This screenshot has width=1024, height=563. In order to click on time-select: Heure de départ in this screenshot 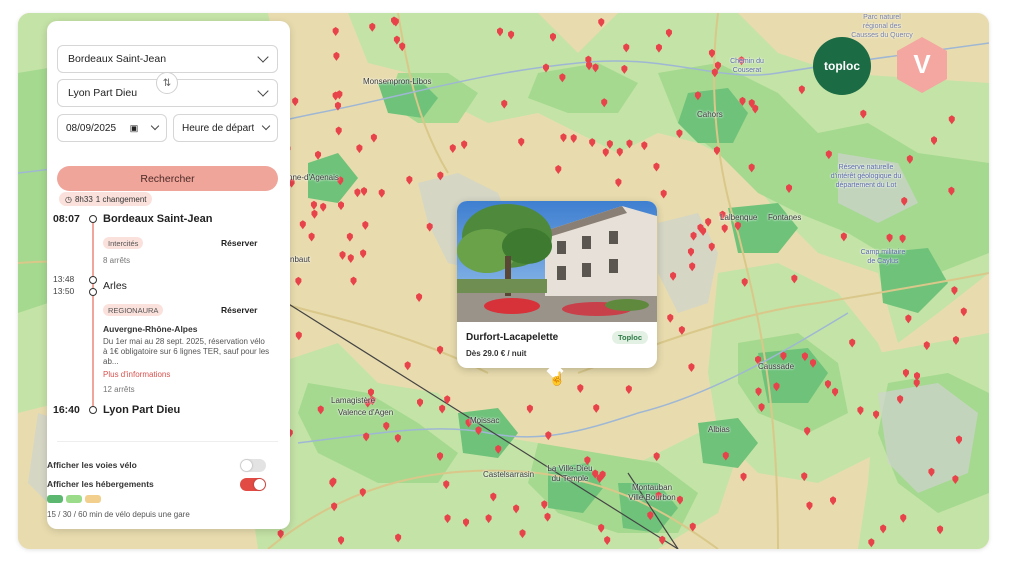, I will do `click(225, 128)`.